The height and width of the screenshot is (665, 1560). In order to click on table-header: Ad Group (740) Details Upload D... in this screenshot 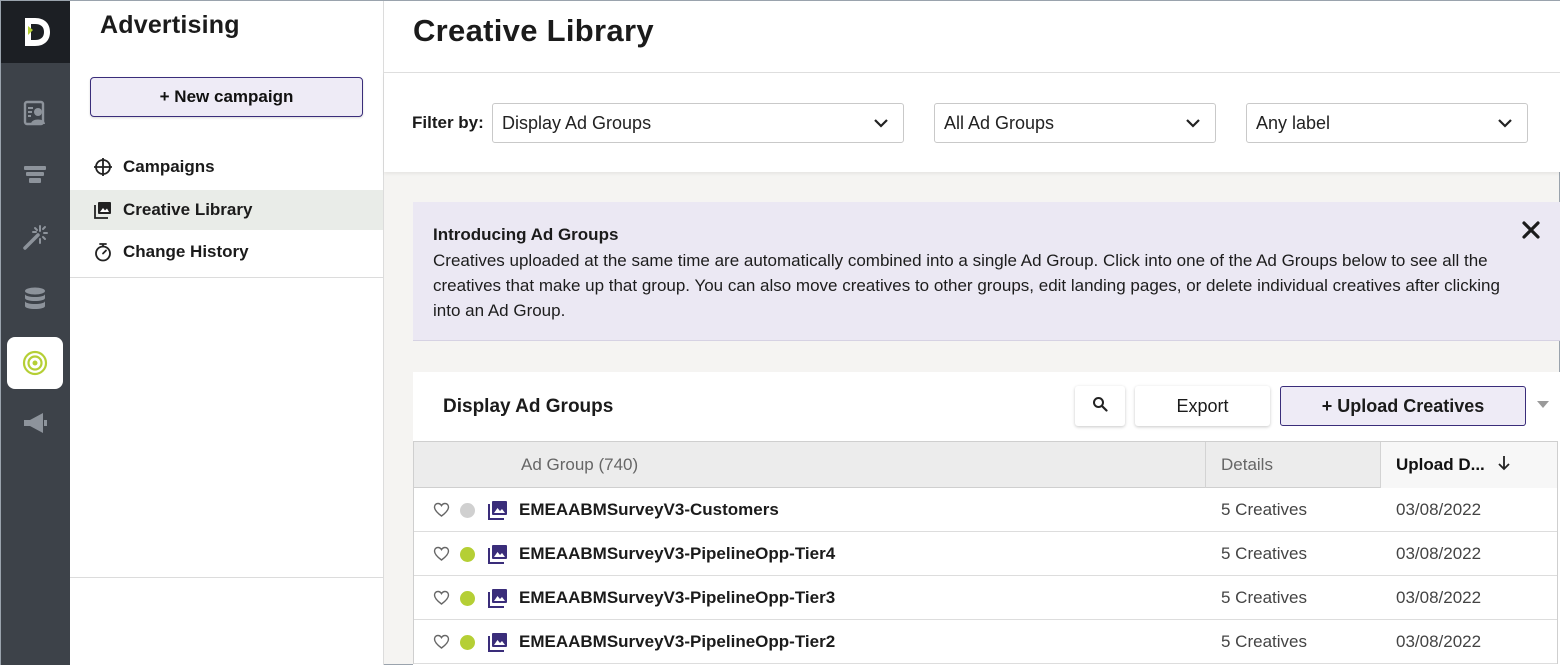, I will do `click(985, 465)`.